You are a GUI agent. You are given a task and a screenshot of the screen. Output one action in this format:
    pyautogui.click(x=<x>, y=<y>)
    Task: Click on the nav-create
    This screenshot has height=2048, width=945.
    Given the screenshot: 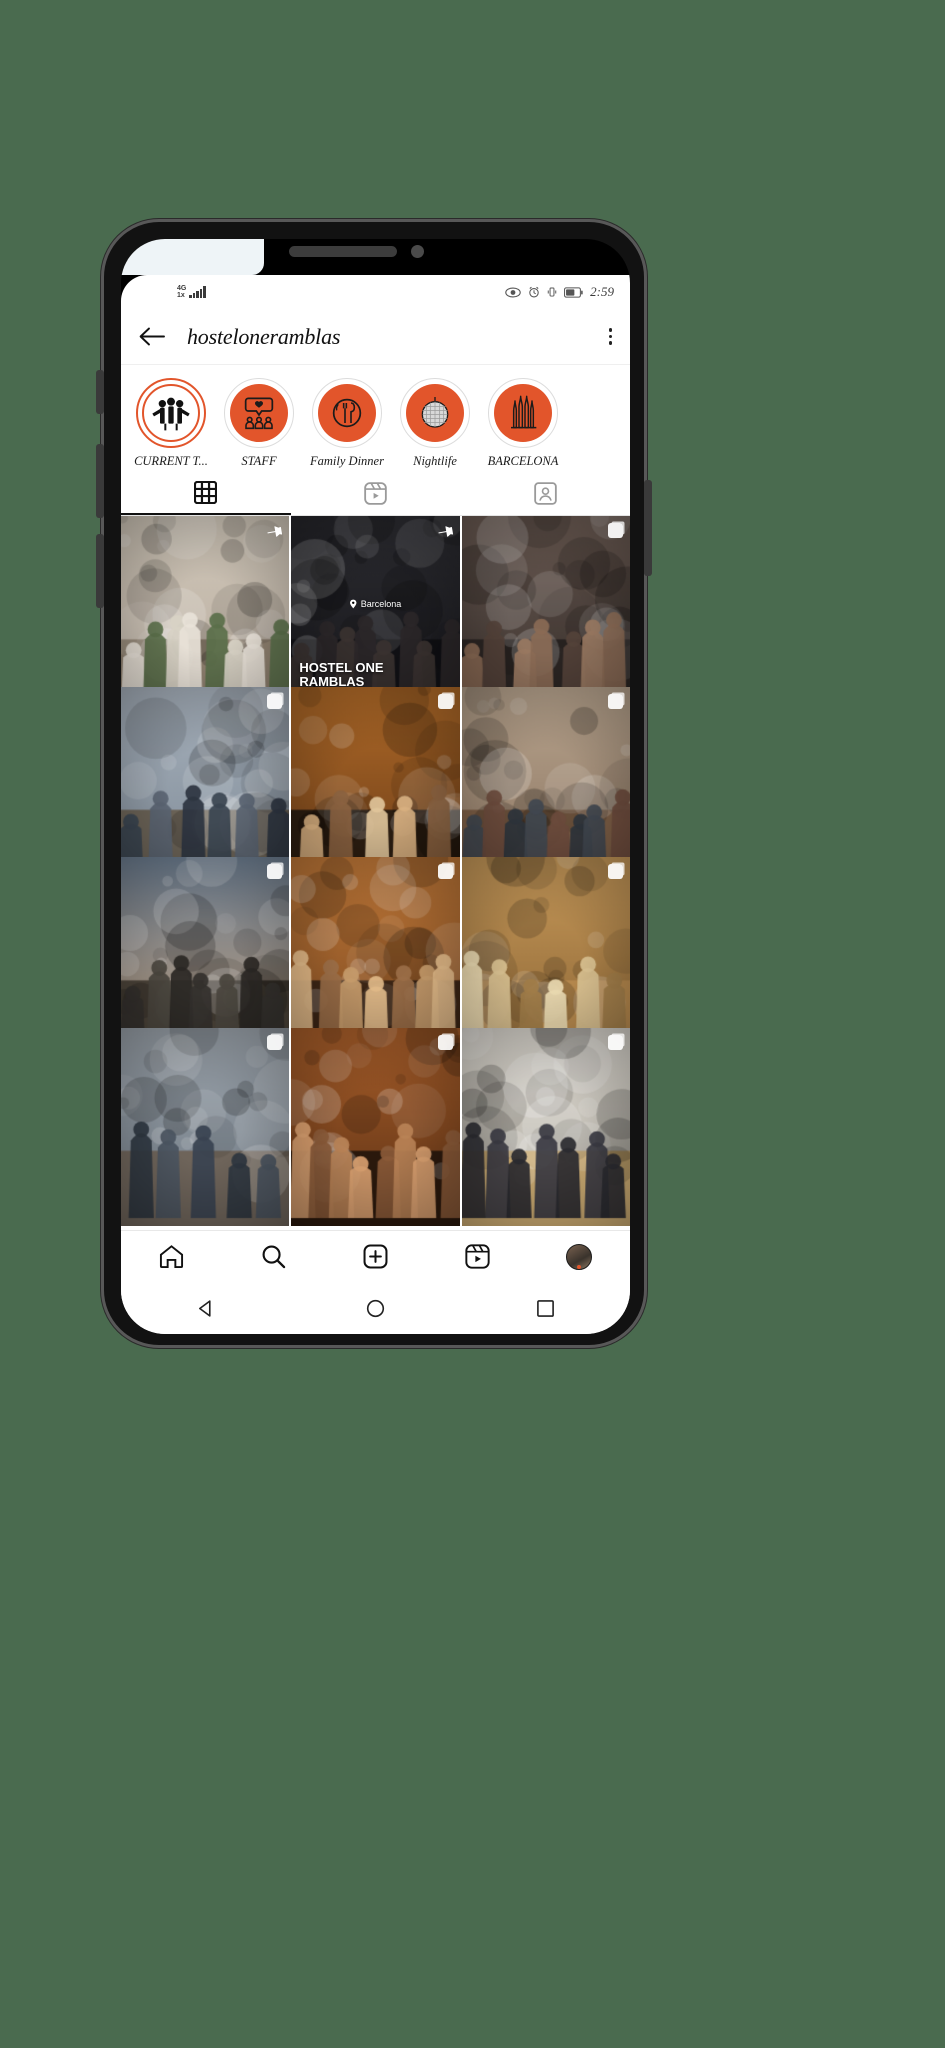 What is the action you would take?
    pyautogui.click(x=376, y=1256)
    